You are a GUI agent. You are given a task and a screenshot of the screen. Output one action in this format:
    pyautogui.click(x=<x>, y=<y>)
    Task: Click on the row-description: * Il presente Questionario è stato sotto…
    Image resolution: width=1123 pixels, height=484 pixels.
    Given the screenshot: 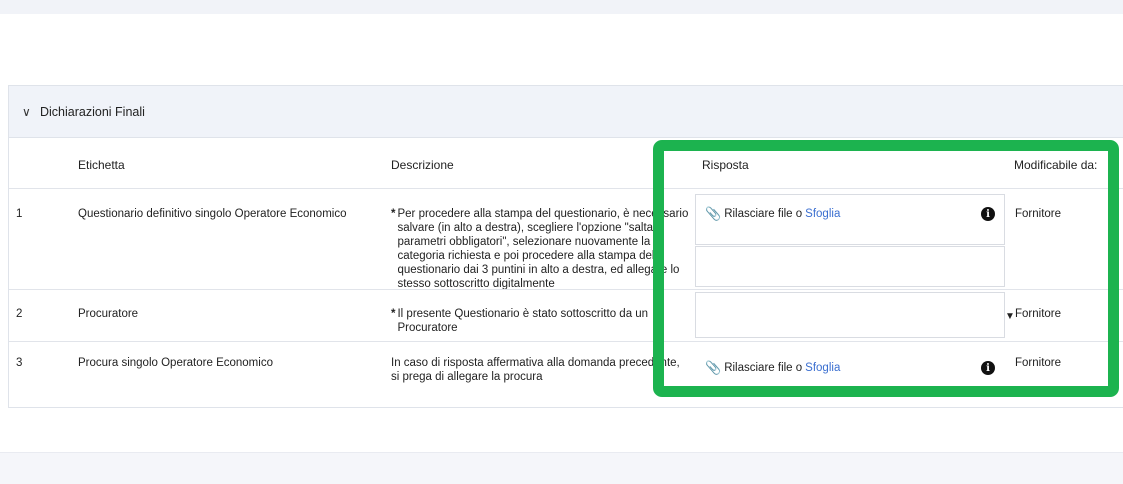 What is the action you would take?
    pyautogui.click(x=541, y=321)
    